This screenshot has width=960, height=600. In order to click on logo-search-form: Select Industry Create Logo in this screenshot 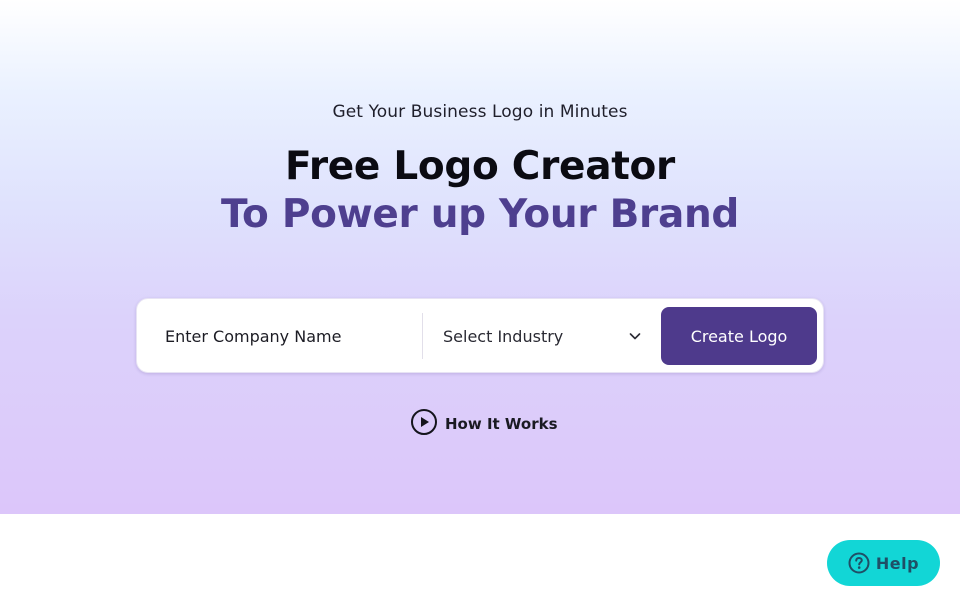, I will do `click(480, 335)`.